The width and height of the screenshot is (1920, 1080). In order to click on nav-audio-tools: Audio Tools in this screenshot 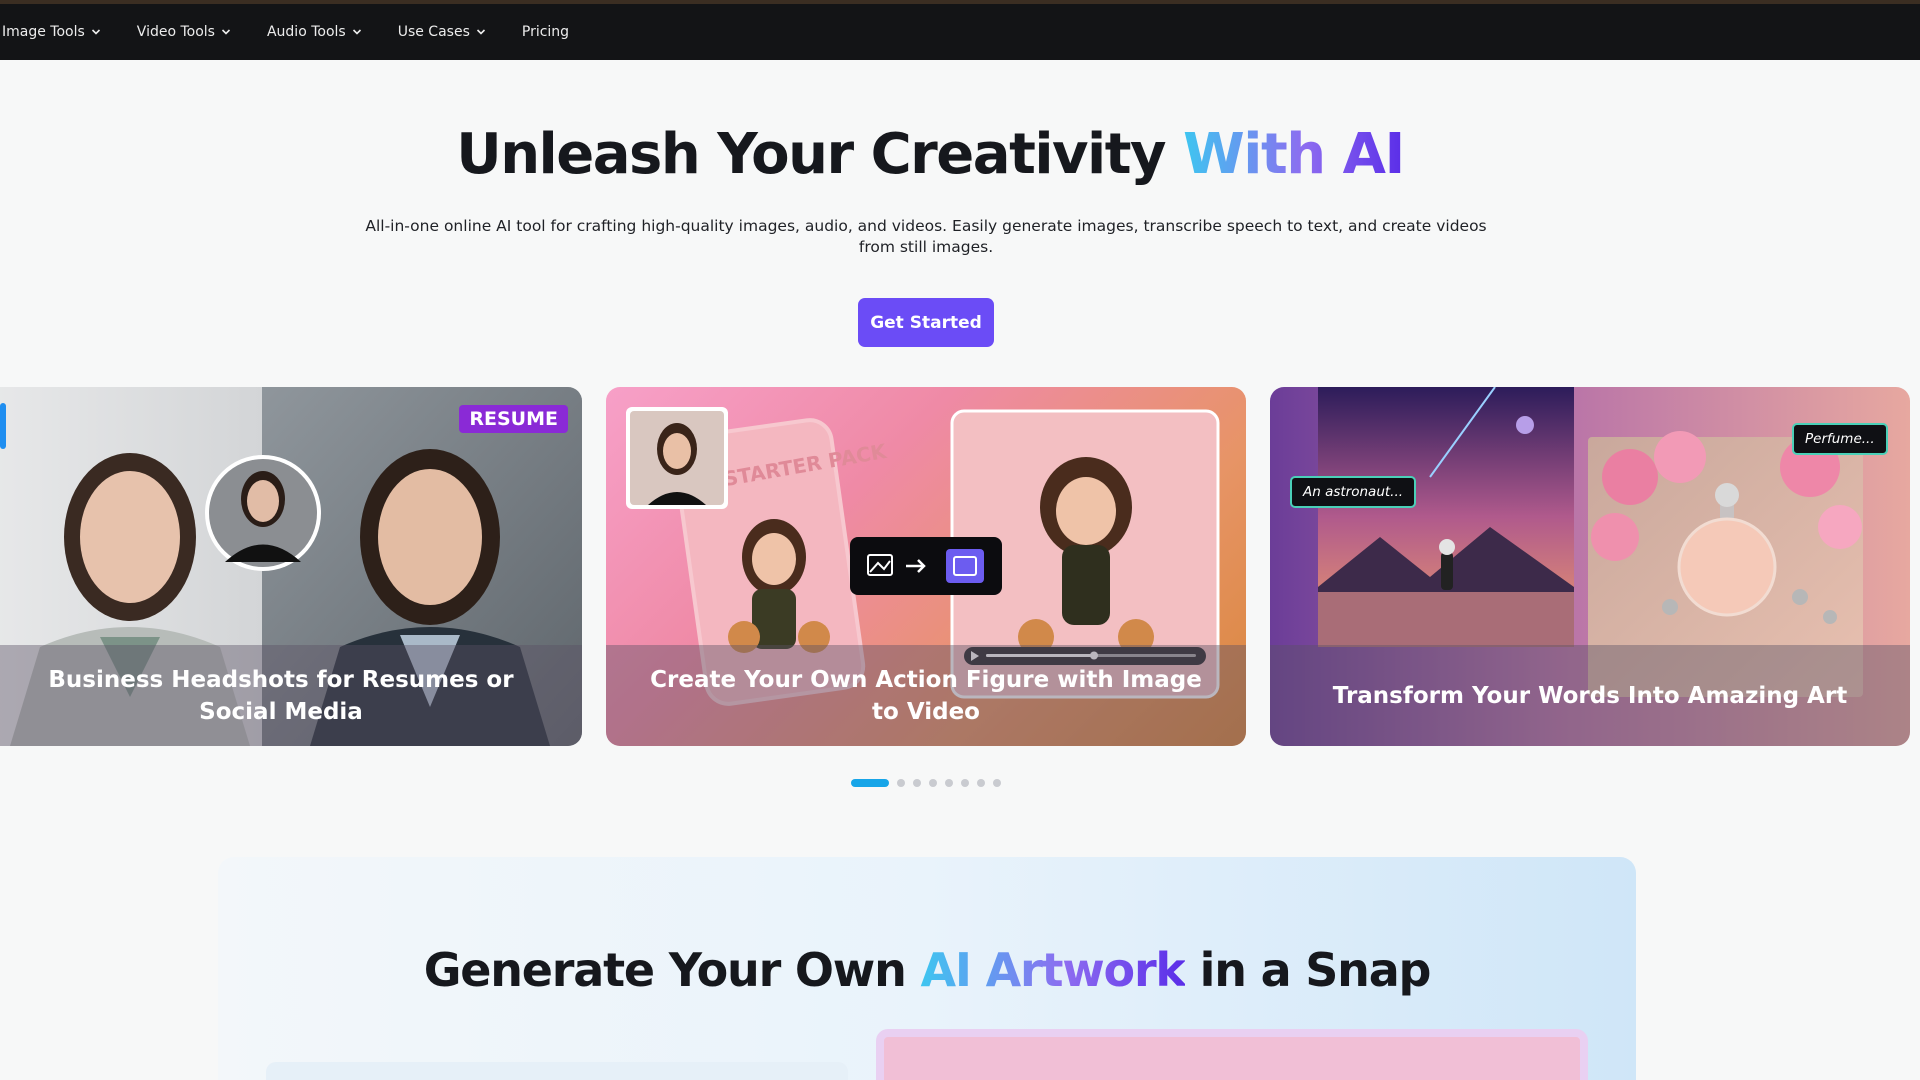, I will do `click(314, 32)`.